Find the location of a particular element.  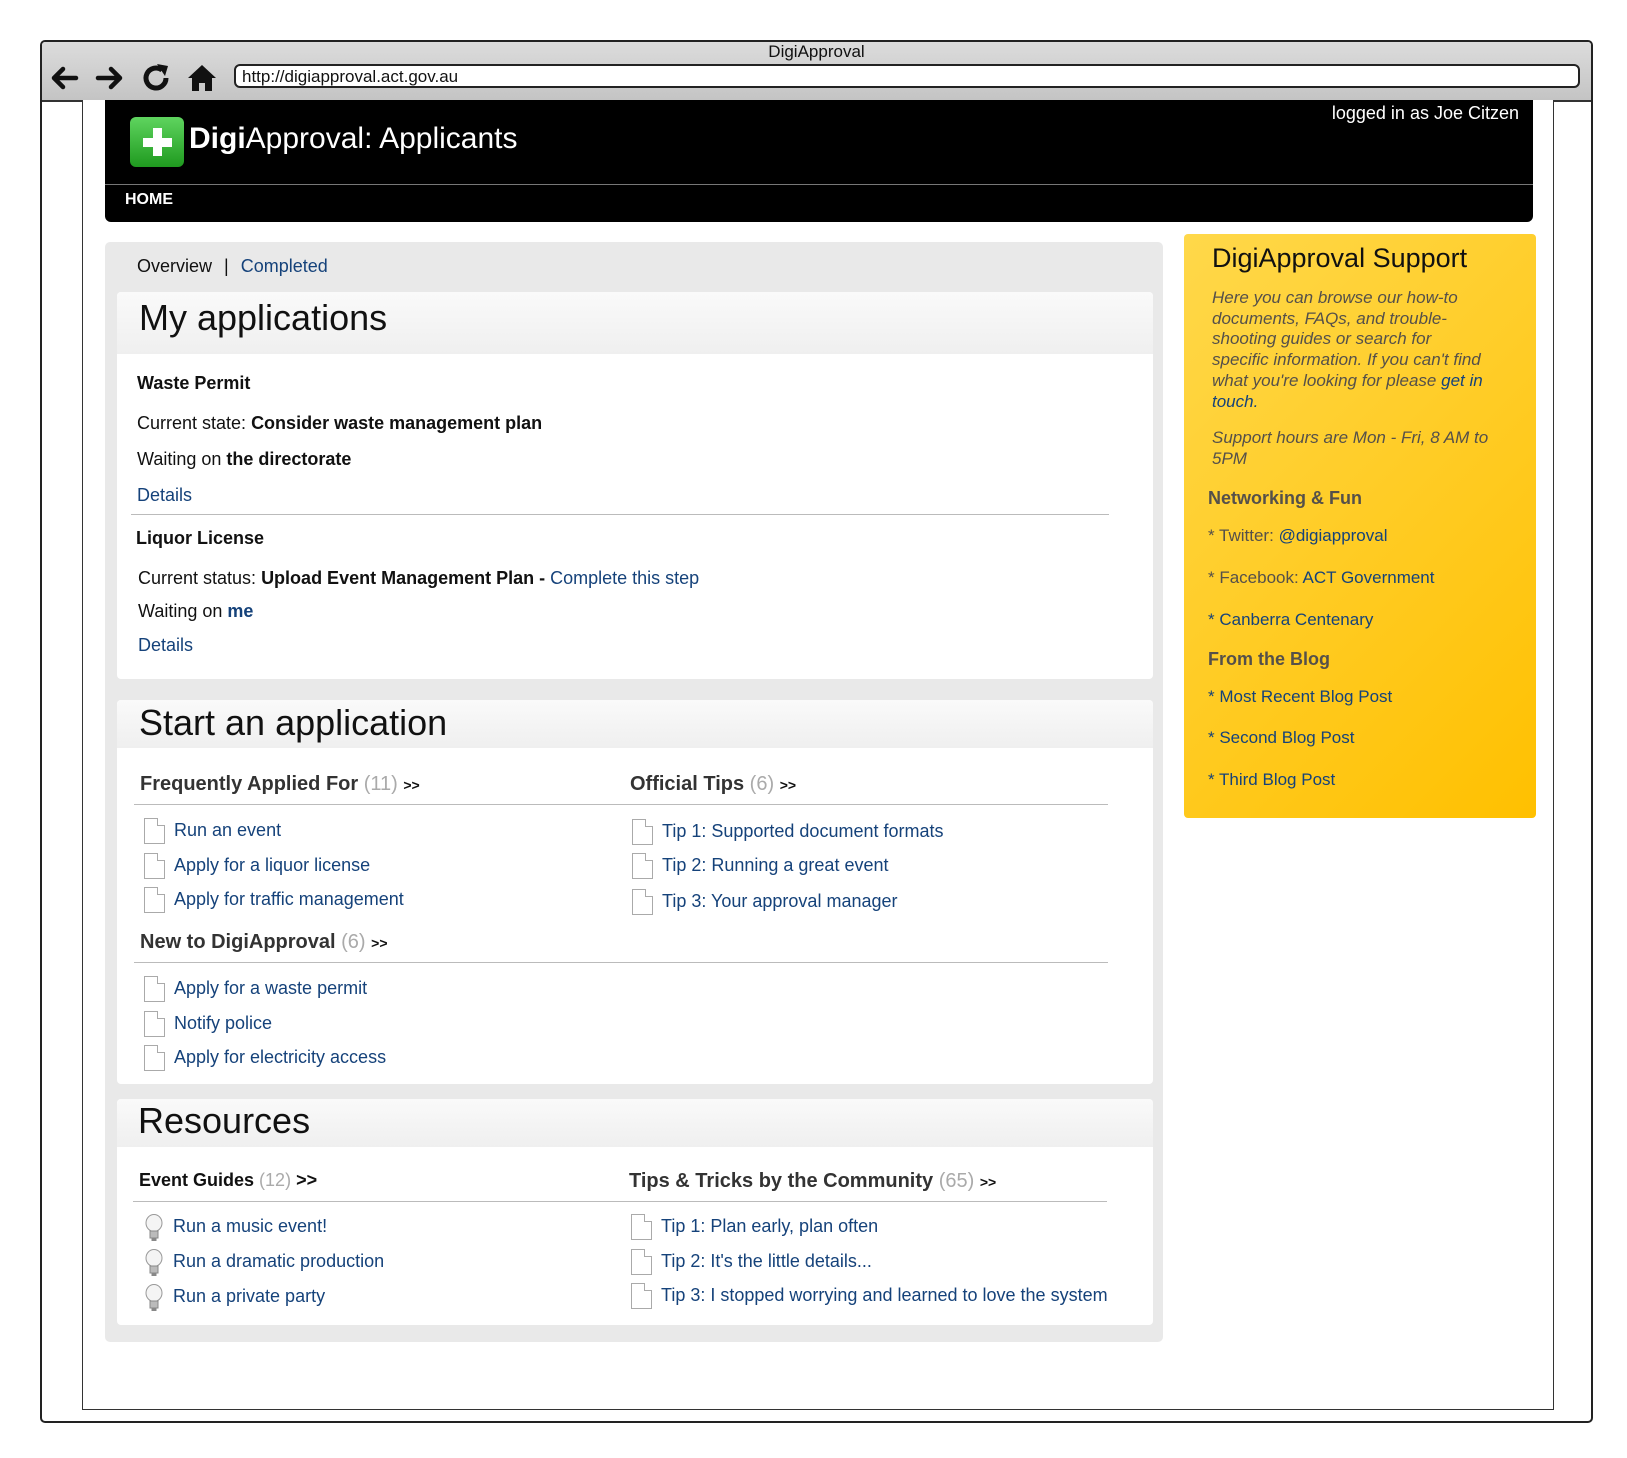

facebook-item: * Facebook: ACT Government is located at coordinates (1321, 577).